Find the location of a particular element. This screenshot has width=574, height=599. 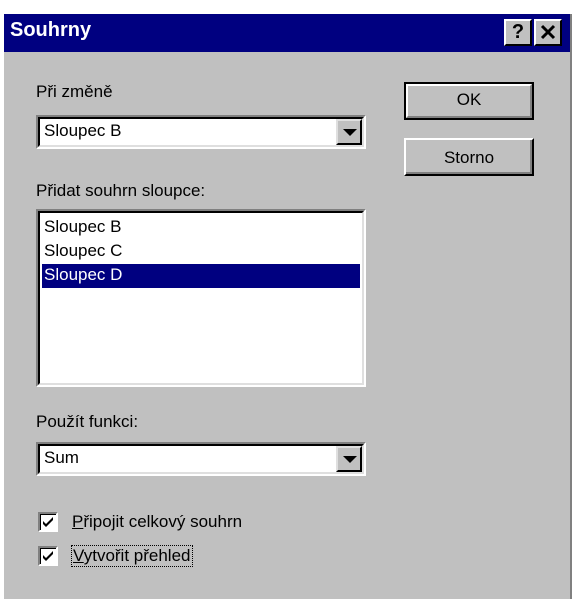

close-button is located at coordinates (548, 32).